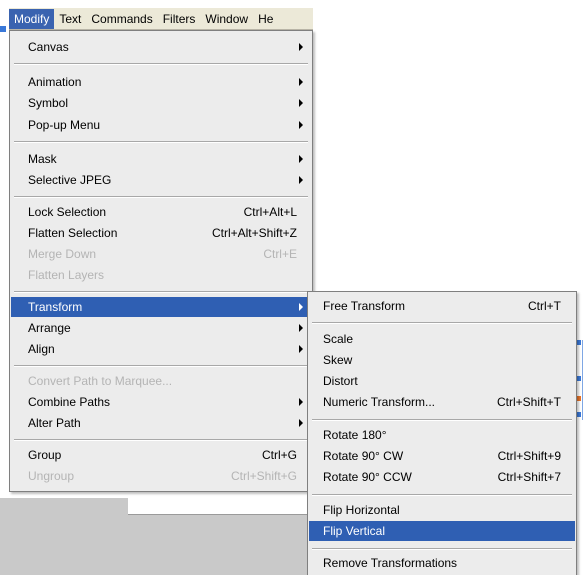  What do you see at coordinates (55, 82) in the screenshot?
I see `menu-item-label: Animation` at bounding box center [55, 82].